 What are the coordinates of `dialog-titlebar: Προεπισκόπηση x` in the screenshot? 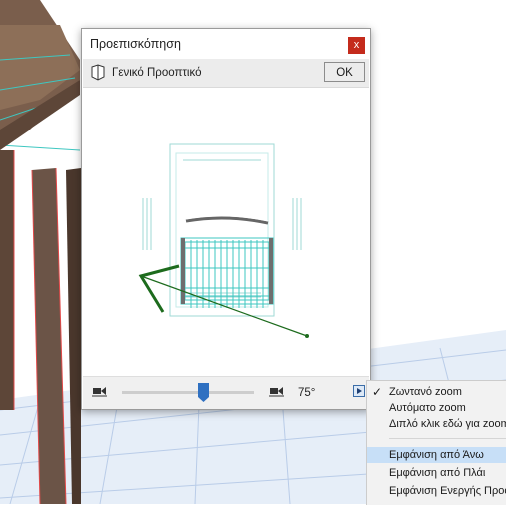 It's located at (226, 44).